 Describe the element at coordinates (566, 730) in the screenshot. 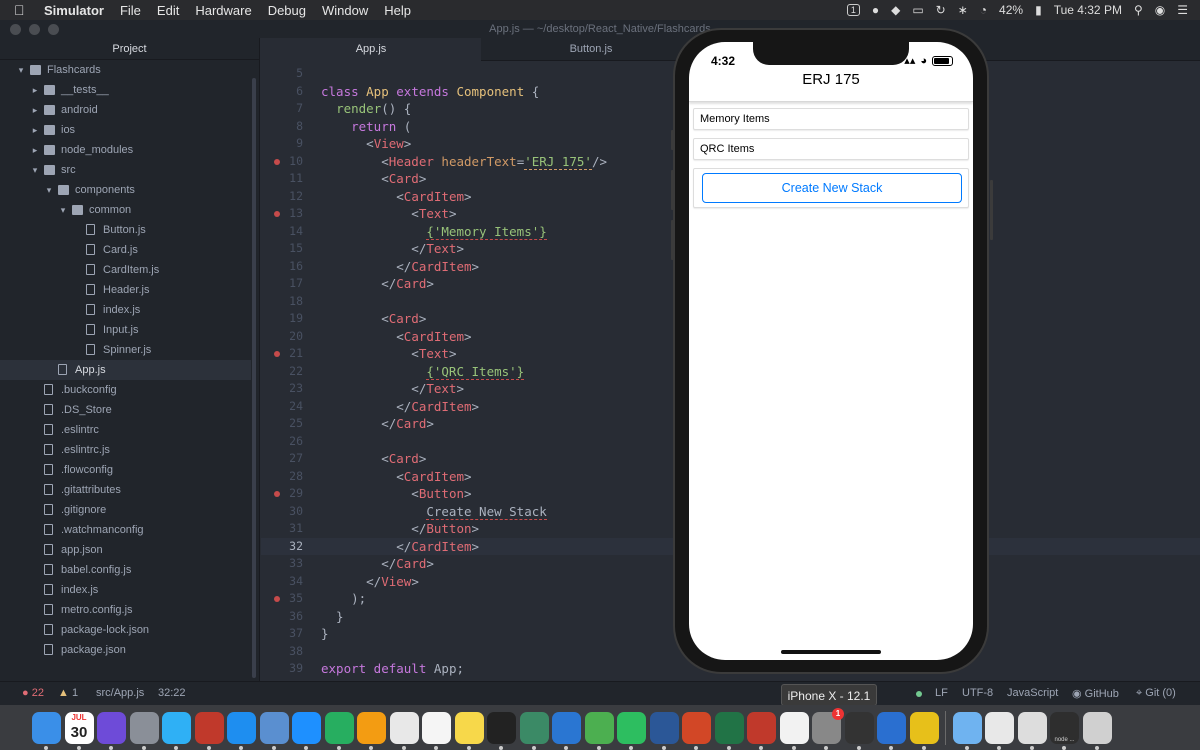

I see `xcode-icon` at that location.